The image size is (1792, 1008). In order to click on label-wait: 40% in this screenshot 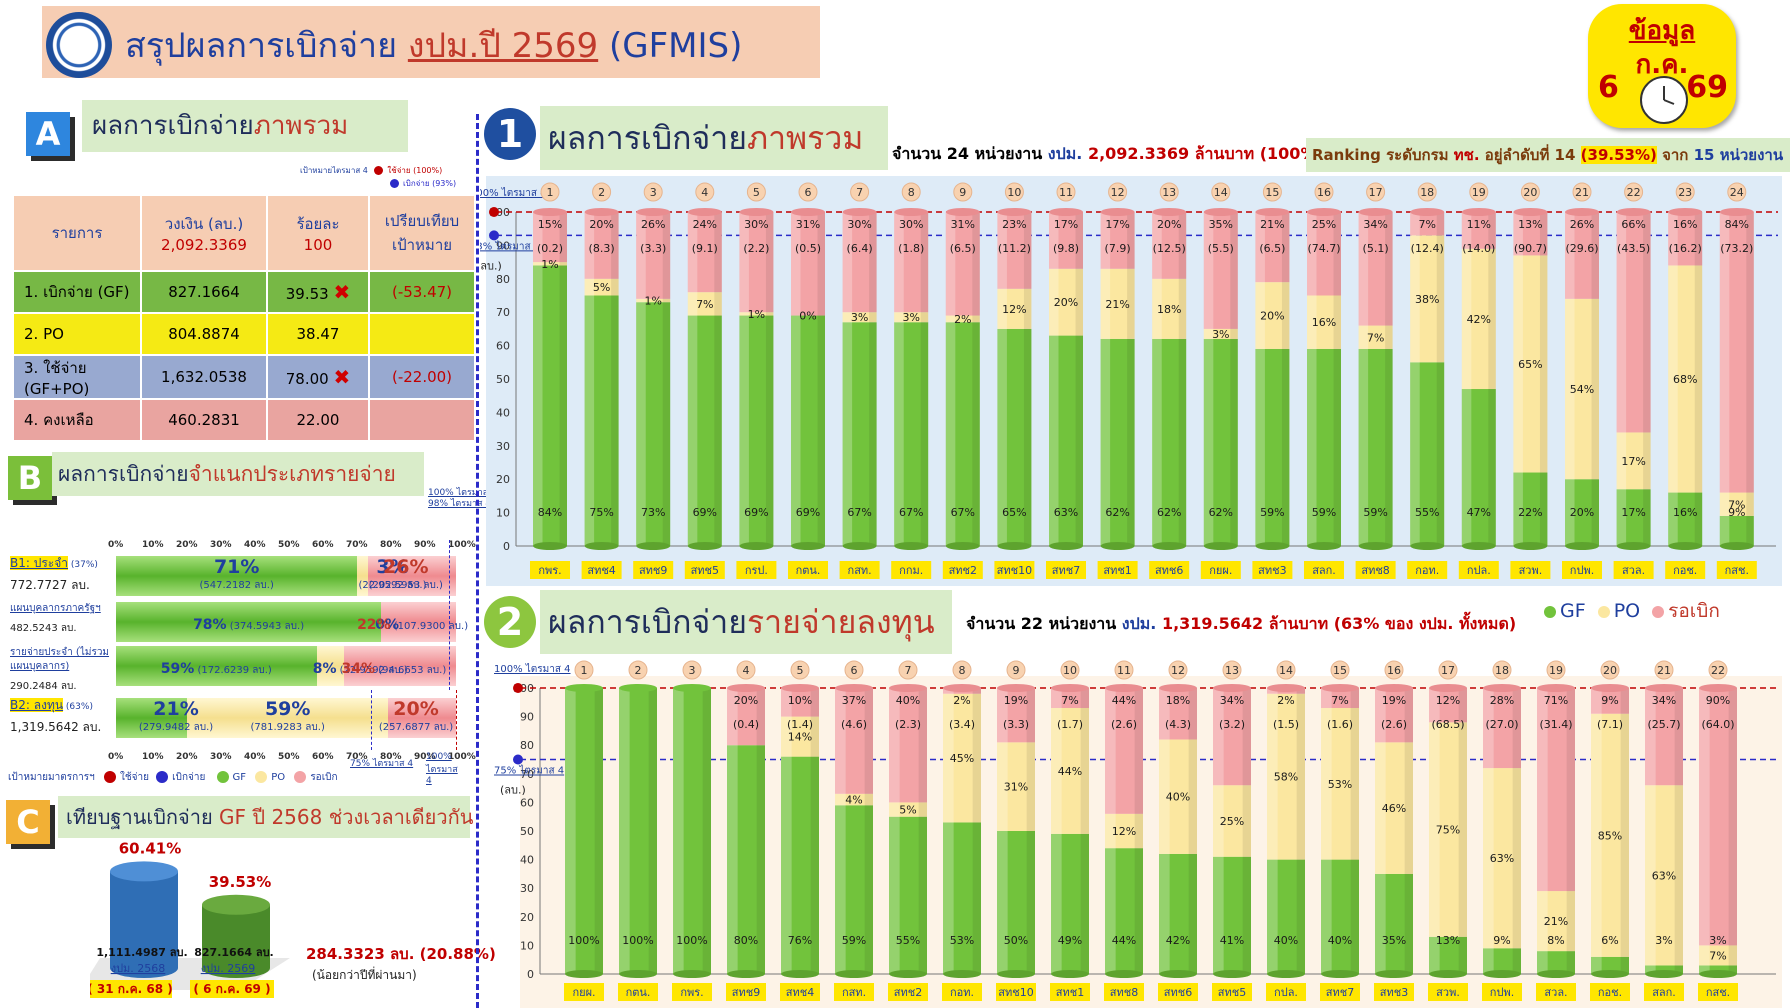, I will do `click(908, 700)`.